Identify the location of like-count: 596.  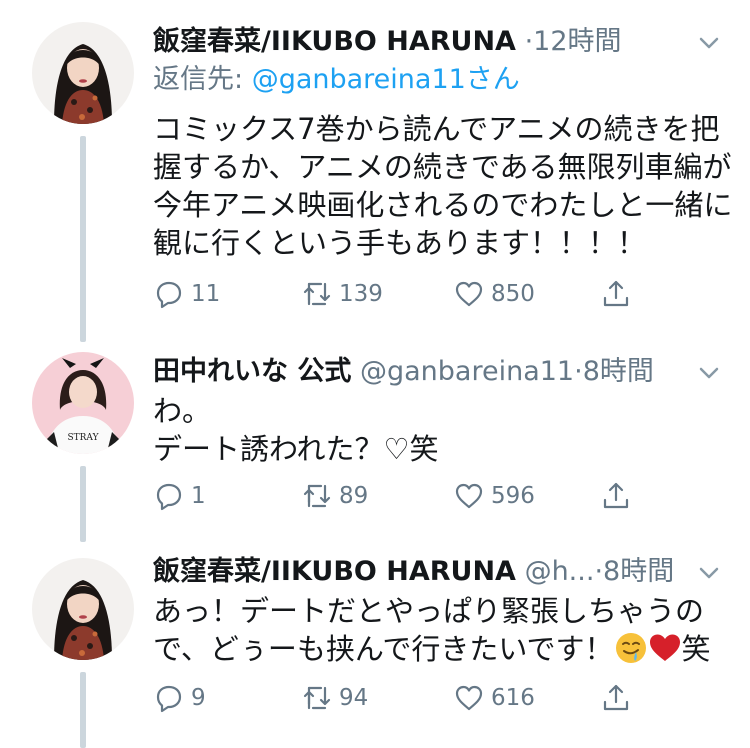
(513, 496).